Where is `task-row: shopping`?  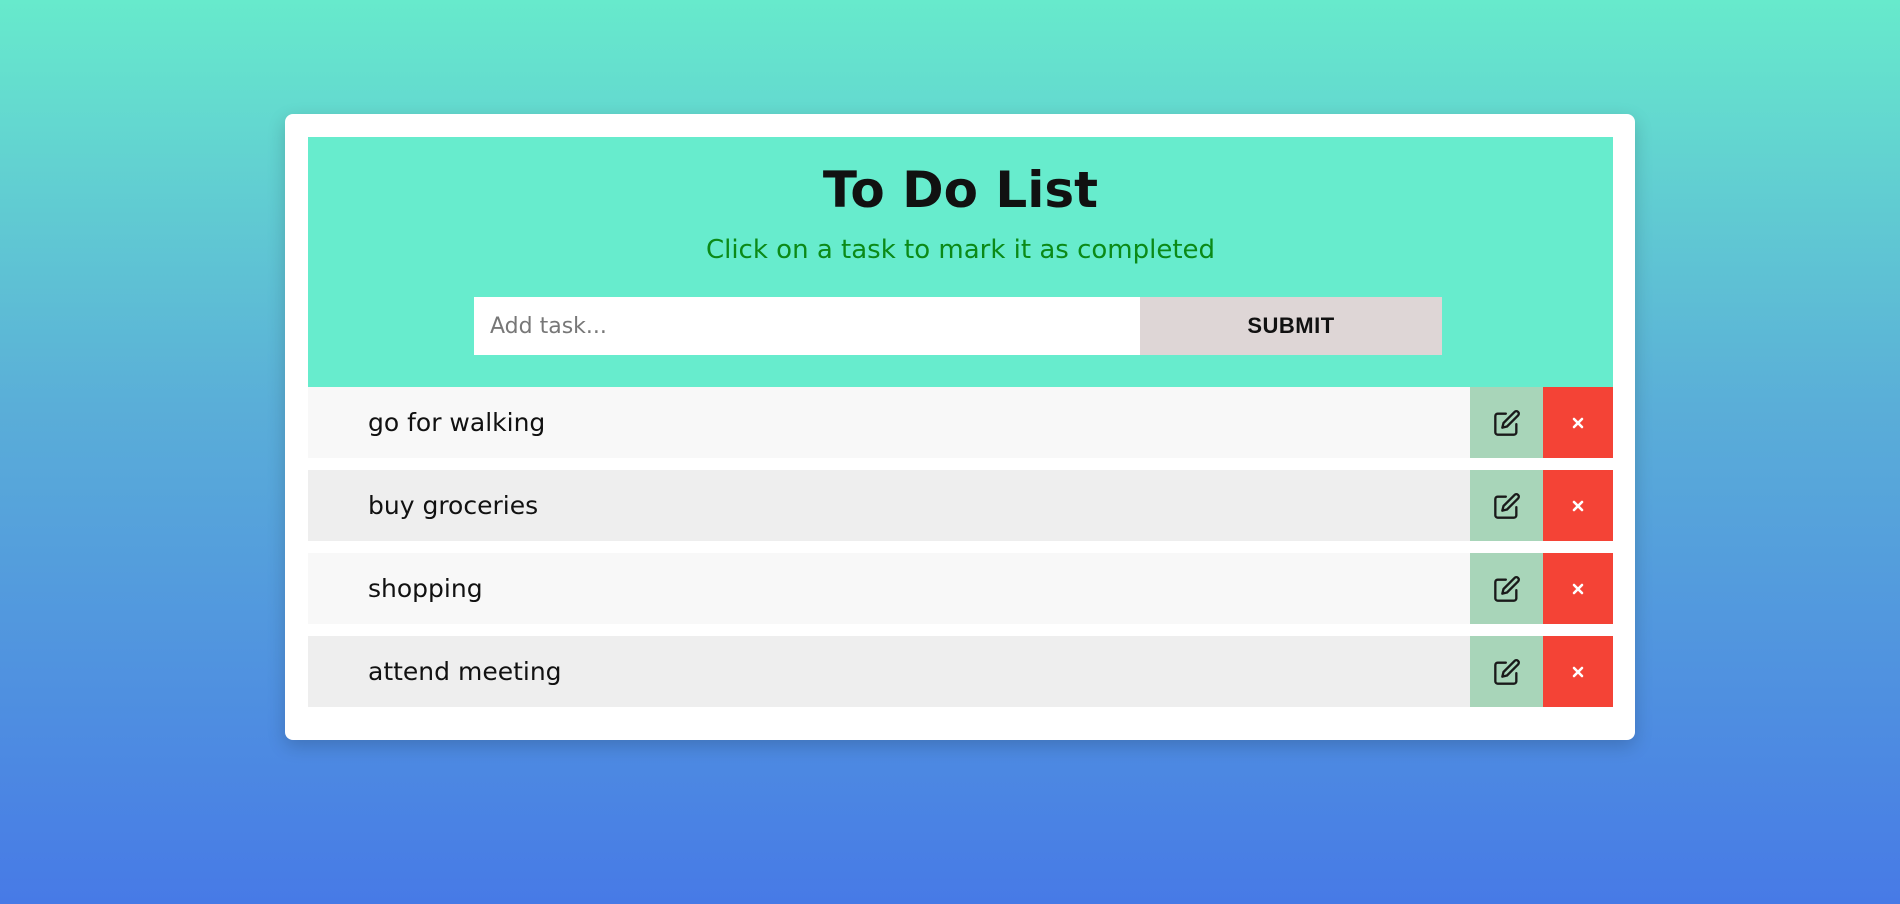
task-row: shopping is located at coordinates (960, 588).